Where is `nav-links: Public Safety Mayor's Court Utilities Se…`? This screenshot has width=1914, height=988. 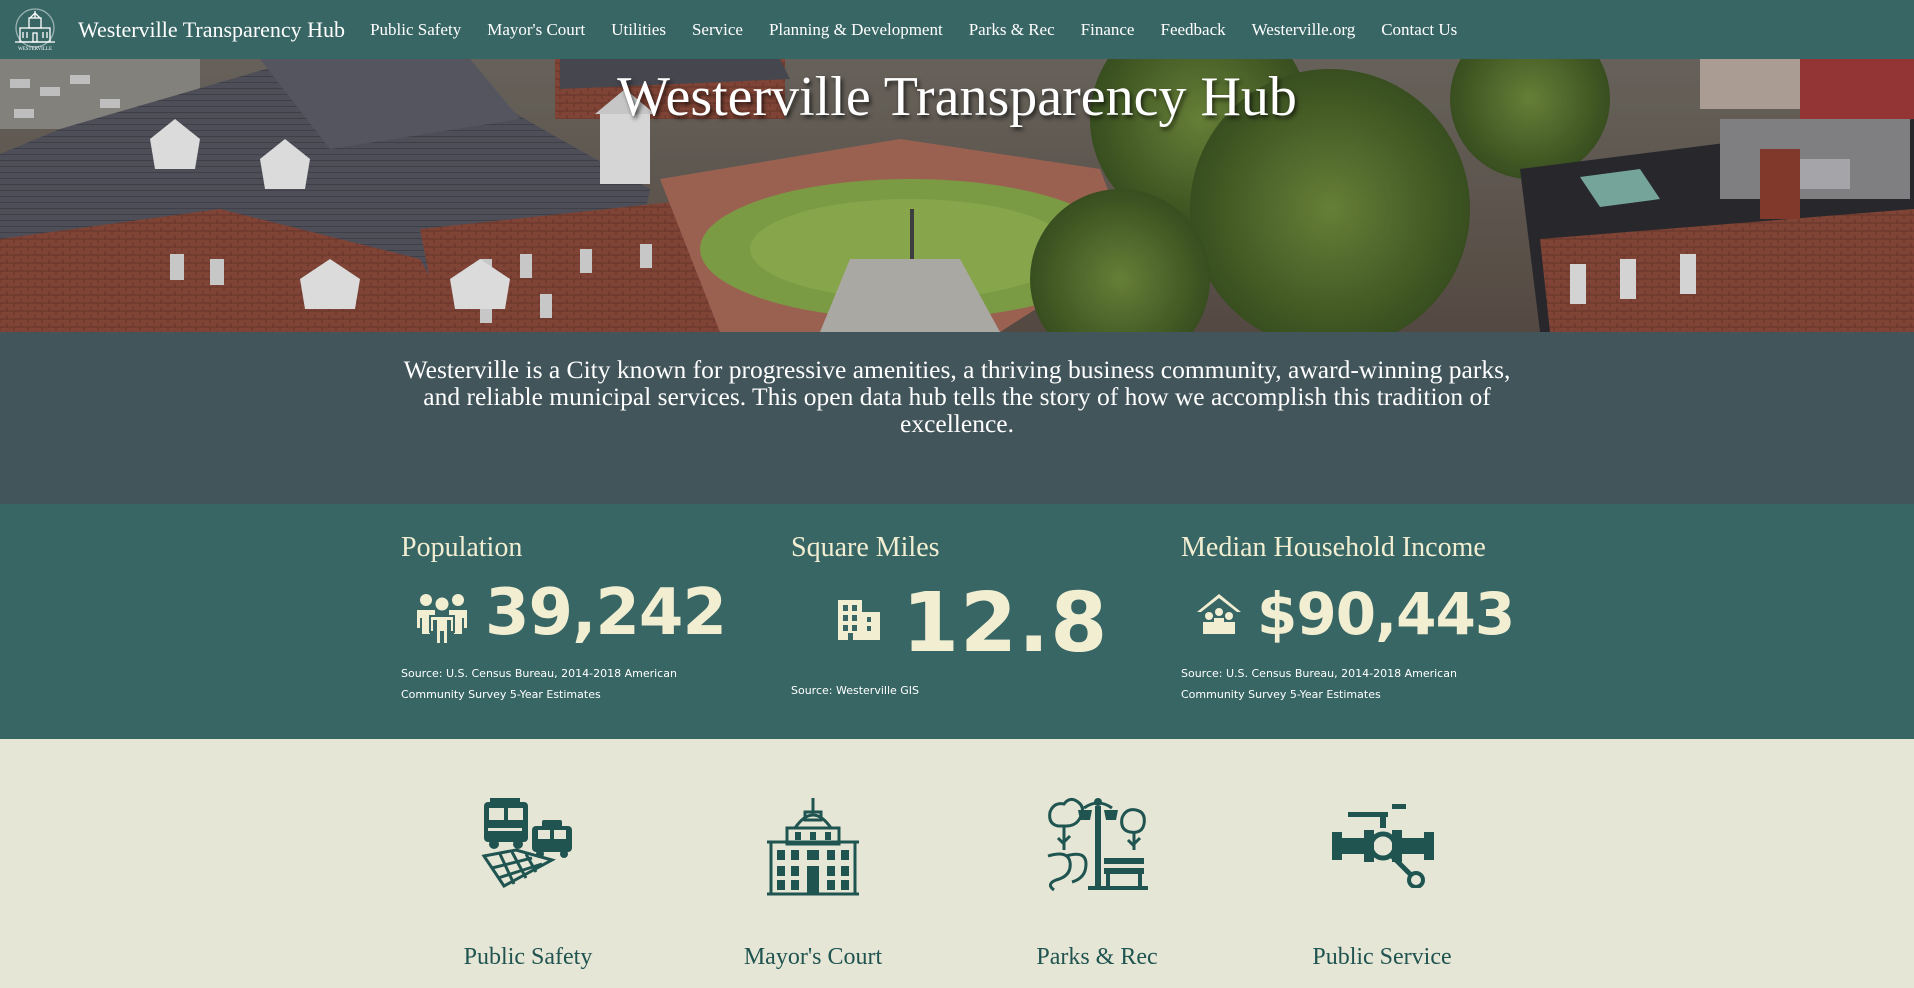
nav-links: Public Safety Mayor's Court Utilities Se… is located at coordinates (905, 30).